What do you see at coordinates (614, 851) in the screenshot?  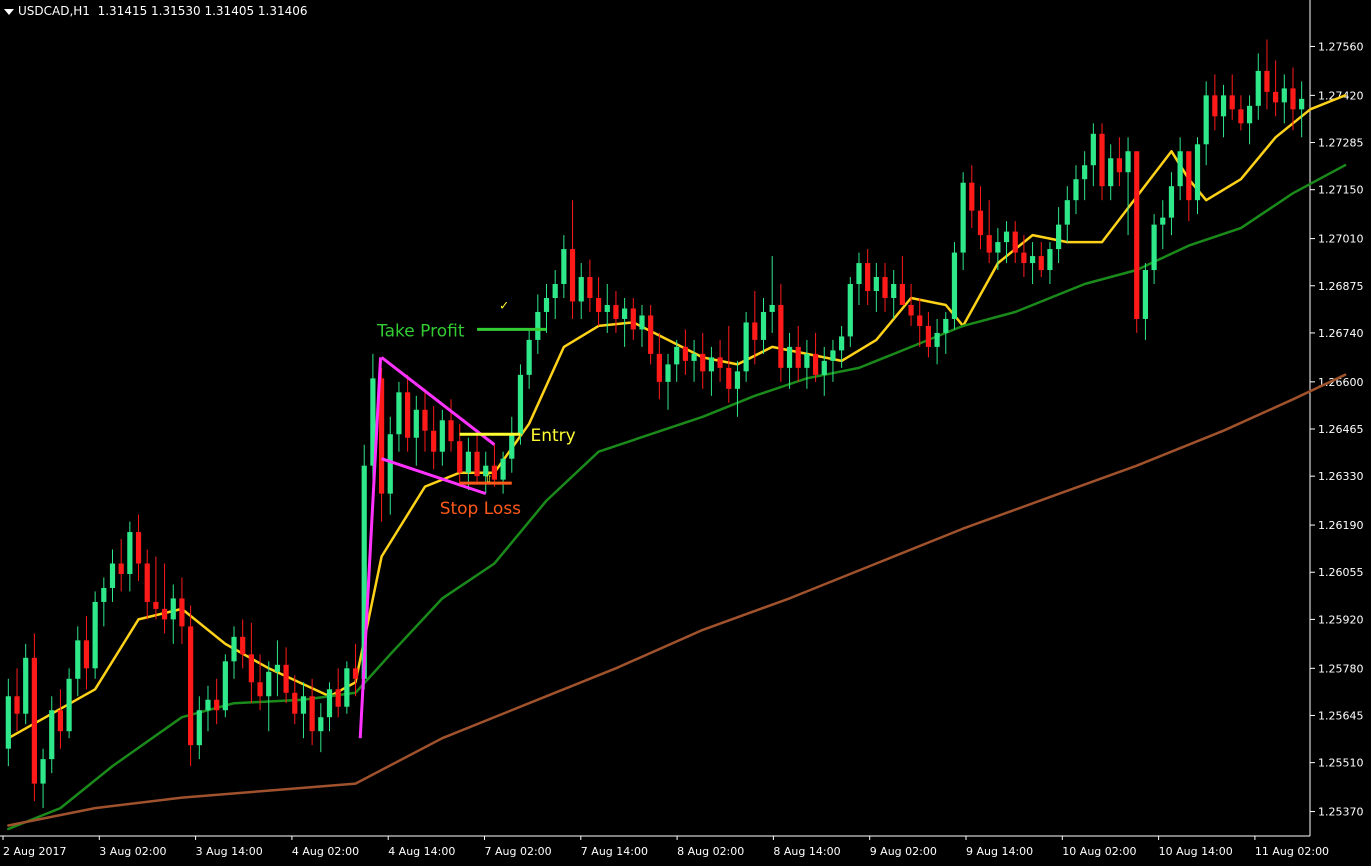 I see `x-tick-label: 7 Aug 14:00` at bounding box center [614, 851].